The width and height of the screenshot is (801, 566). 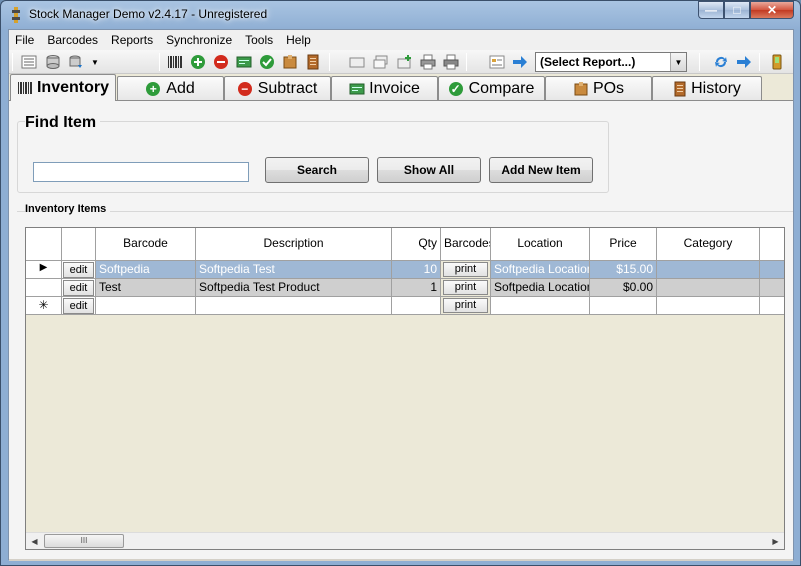 I want to click on label-icon, so click(x=357, y=62).